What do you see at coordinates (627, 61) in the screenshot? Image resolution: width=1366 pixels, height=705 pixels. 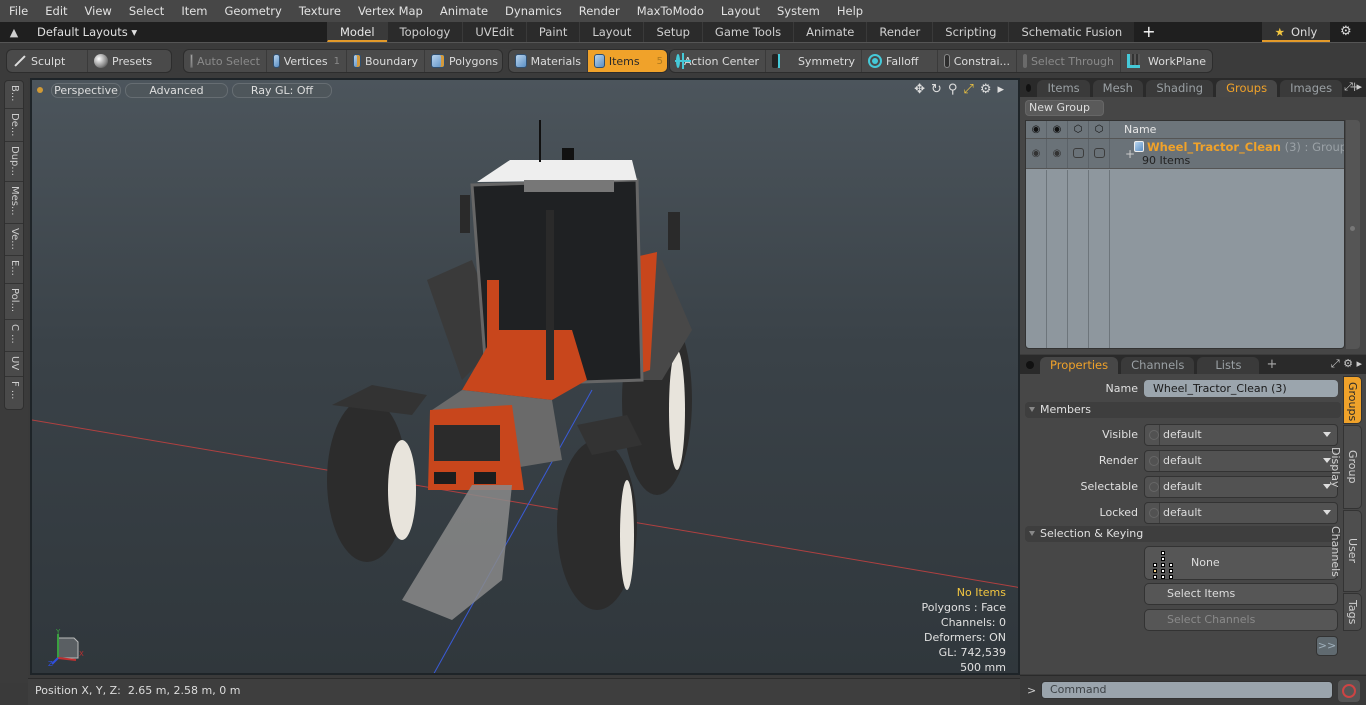 I see `items-button: Items 5` at bounding box center [627, 61].